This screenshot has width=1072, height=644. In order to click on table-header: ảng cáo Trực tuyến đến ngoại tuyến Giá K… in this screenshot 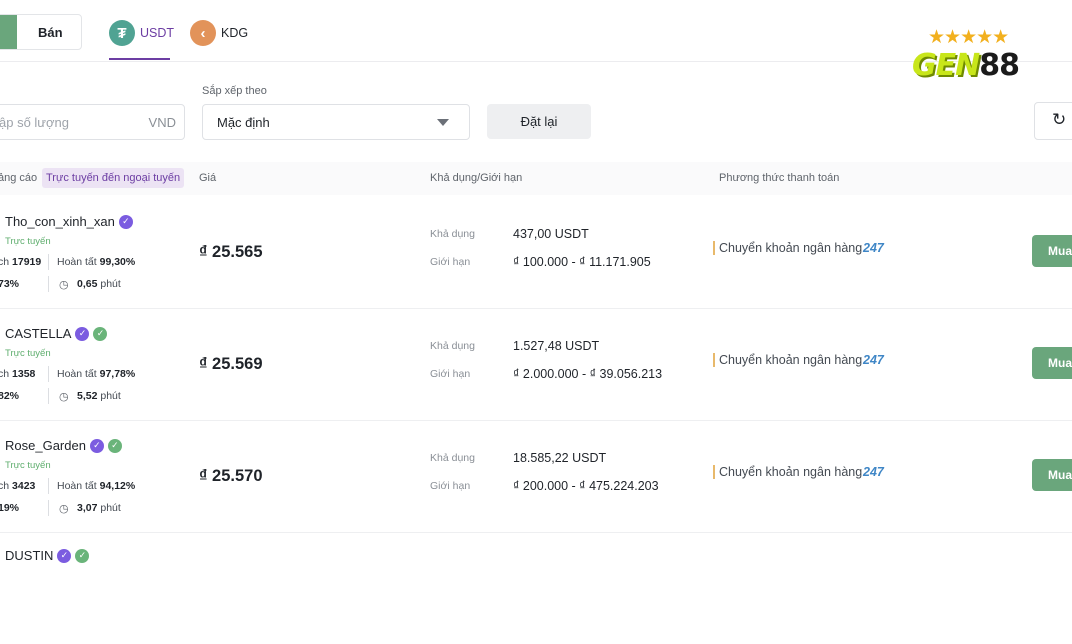, I will do `click(536, 178)`.